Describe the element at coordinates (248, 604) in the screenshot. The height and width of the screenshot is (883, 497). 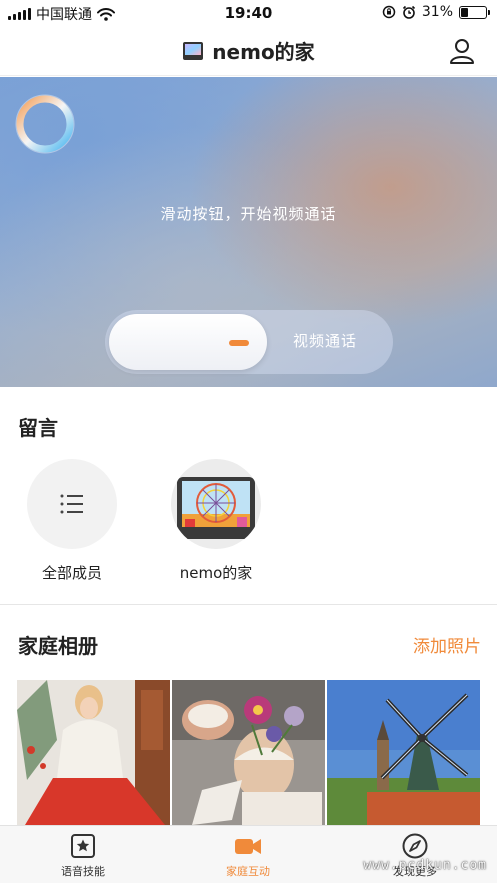
I see `section-divider` at that location.